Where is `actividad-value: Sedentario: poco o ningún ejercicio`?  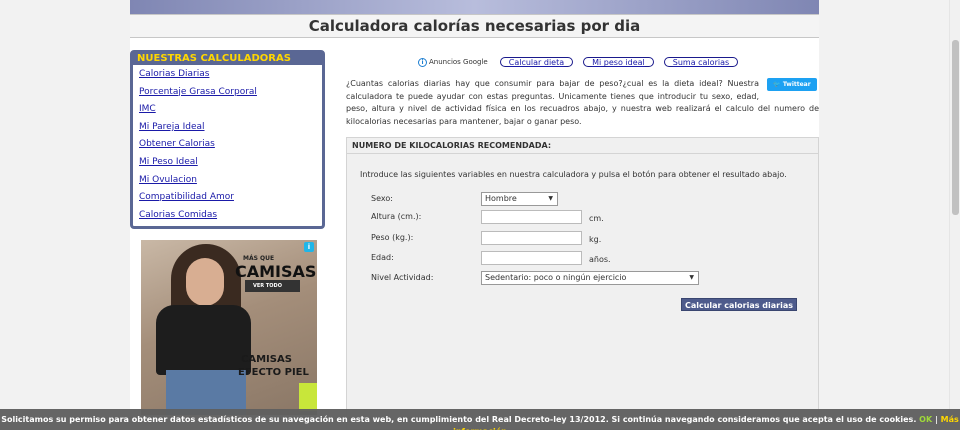 actividad-value: Sedentario: poco o ningún ejercicio is located at coordinates (556, 277).